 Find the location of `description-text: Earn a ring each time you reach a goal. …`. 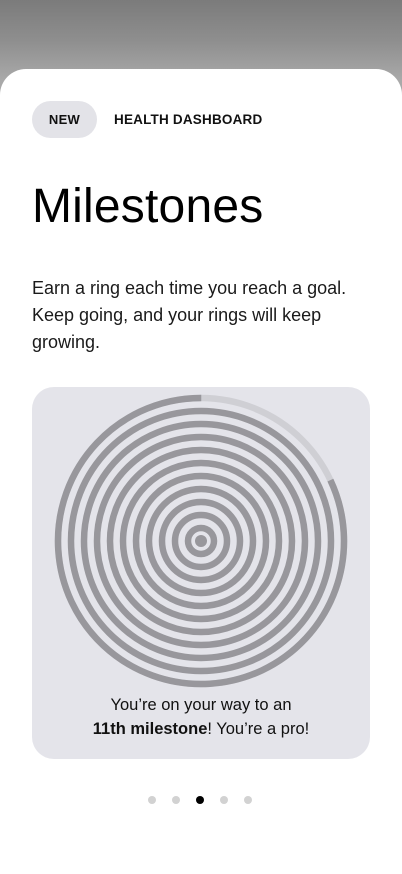

description-text: Earn a ring each time you reach a goal. … is located at coordinates (189, 315).